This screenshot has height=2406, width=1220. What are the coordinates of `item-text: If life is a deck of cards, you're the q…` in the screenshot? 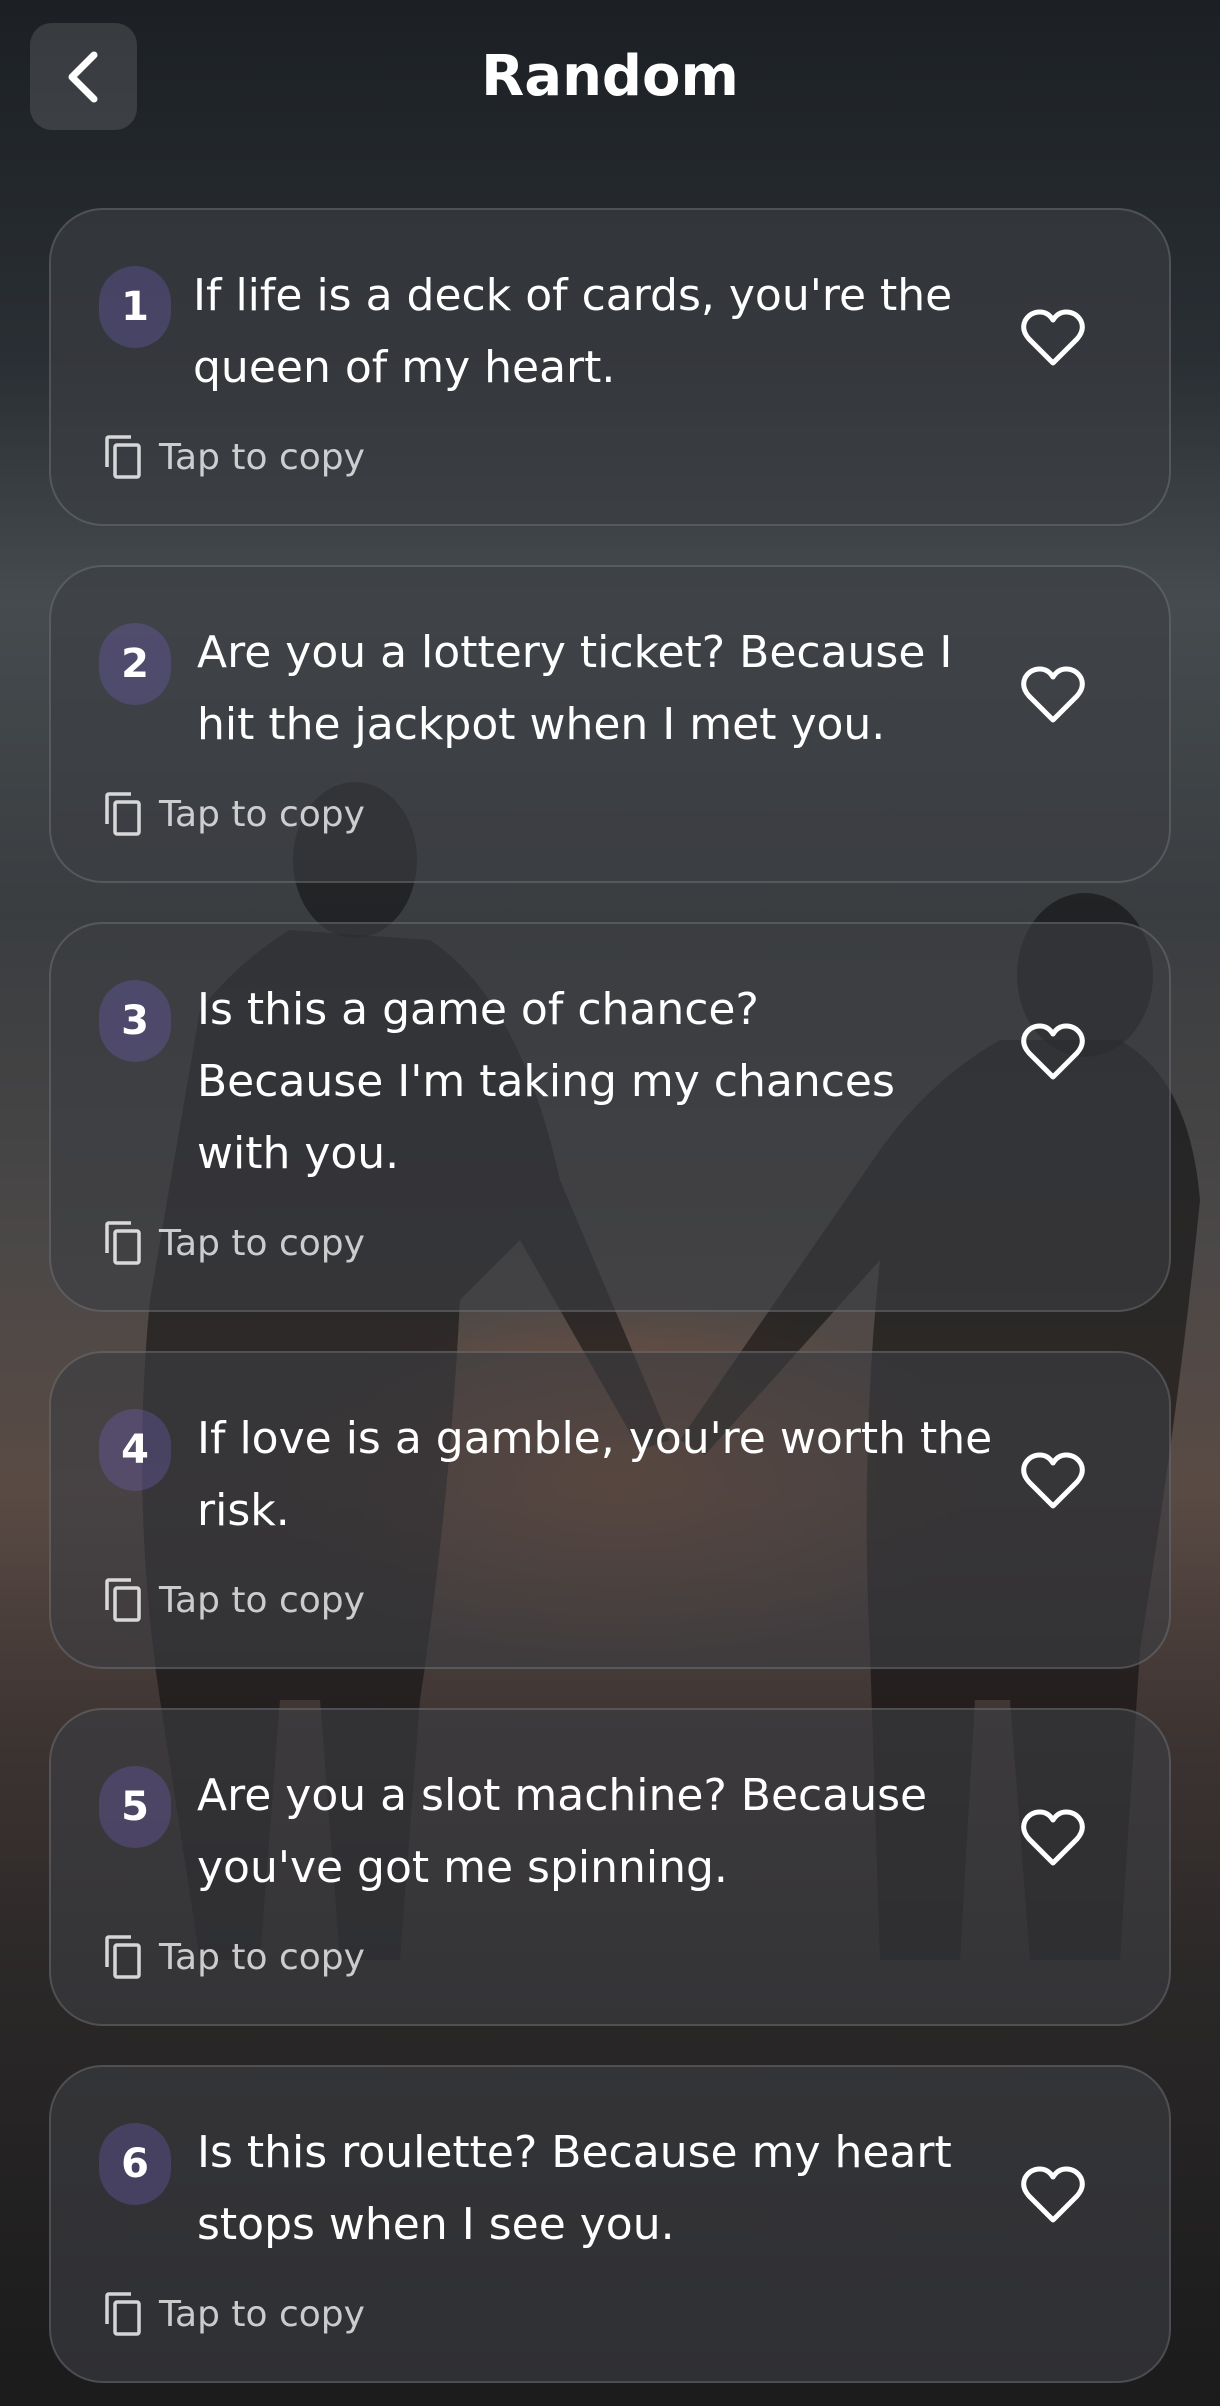 It's located at (573, 331).